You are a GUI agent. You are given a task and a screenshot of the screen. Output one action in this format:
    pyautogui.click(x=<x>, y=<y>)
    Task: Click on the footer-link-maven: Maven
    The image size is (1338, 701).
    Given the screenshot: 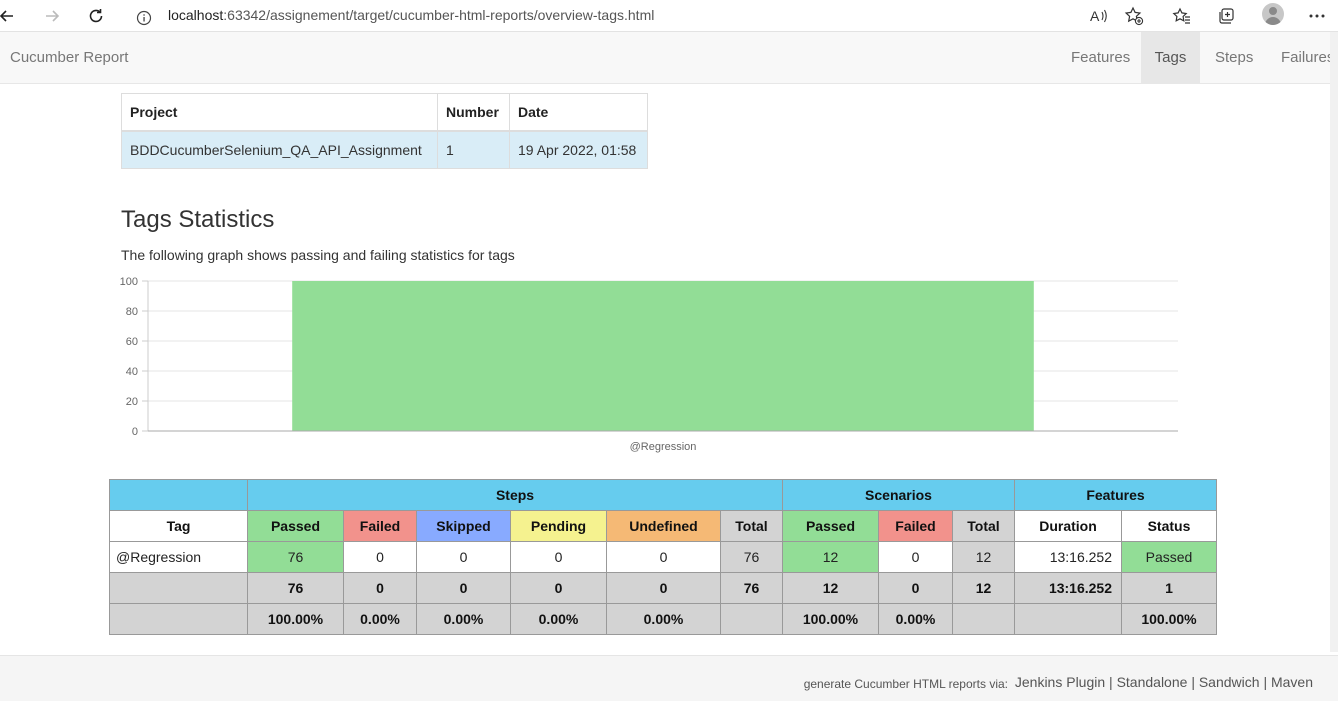 What is the action you would take?
    pyautogui.click(x=1292, y=682)
    